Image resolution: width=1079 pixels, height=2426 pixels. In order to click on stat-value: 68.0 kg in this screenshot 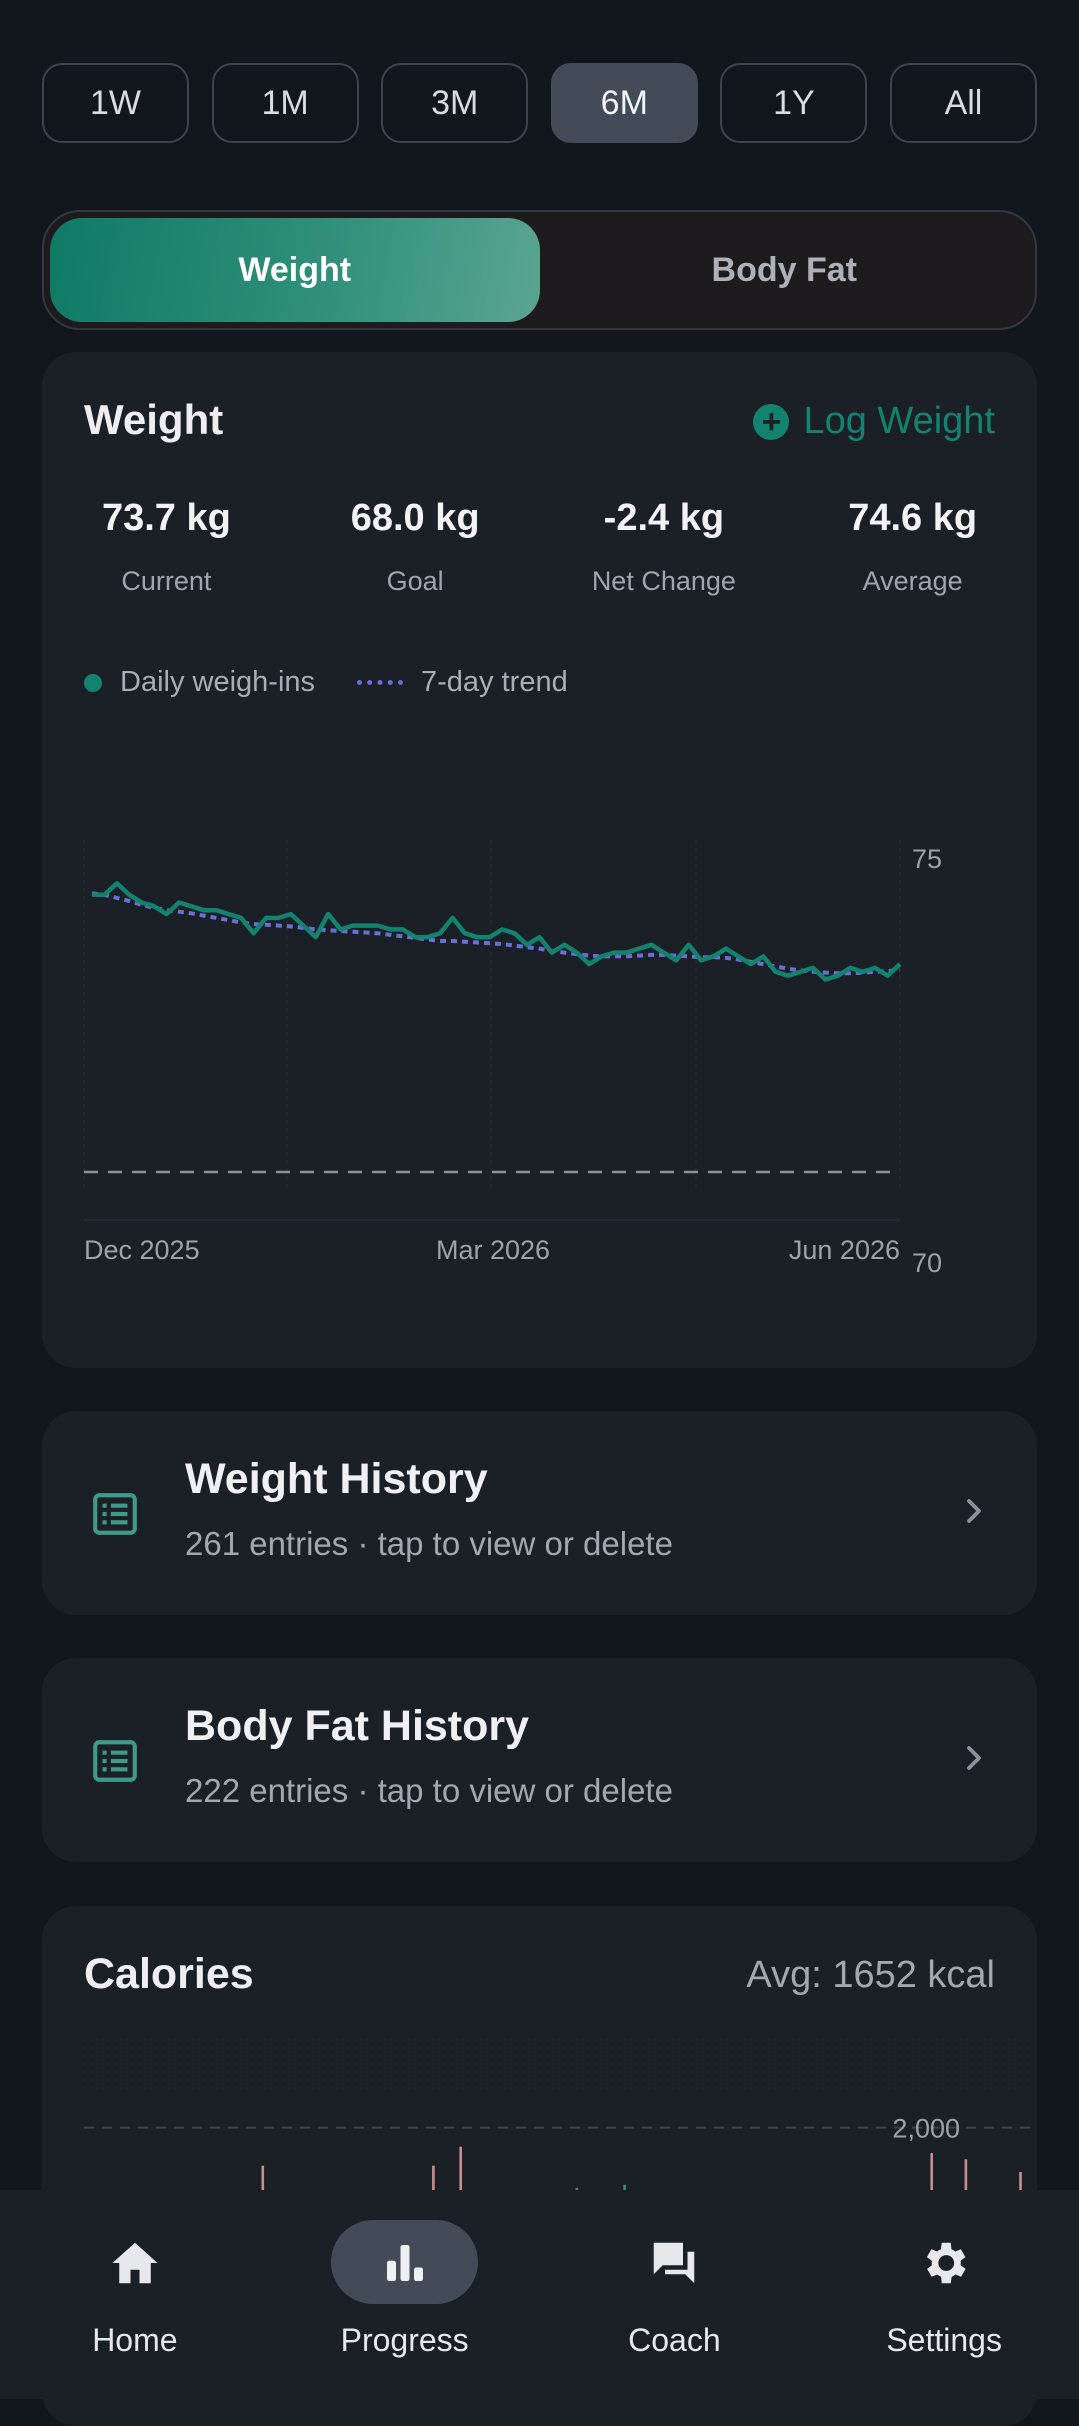, I will do `click(415, 518)`.